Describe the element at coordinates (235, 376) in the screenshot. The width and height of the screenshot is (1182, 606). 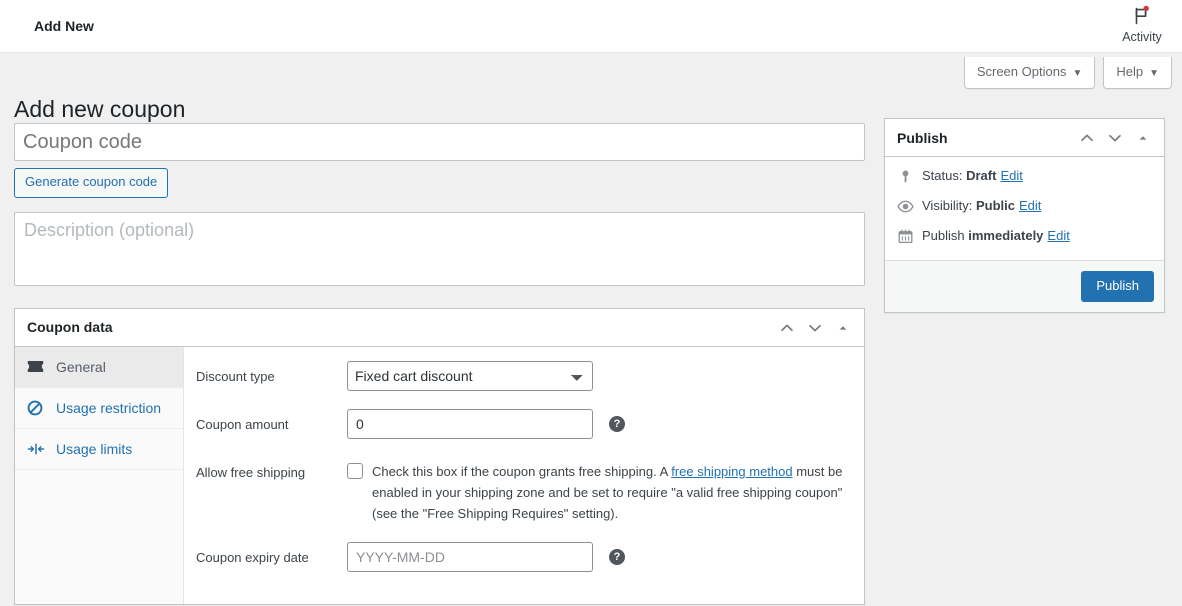
I see `discount-type-label: Discount type` at that location.